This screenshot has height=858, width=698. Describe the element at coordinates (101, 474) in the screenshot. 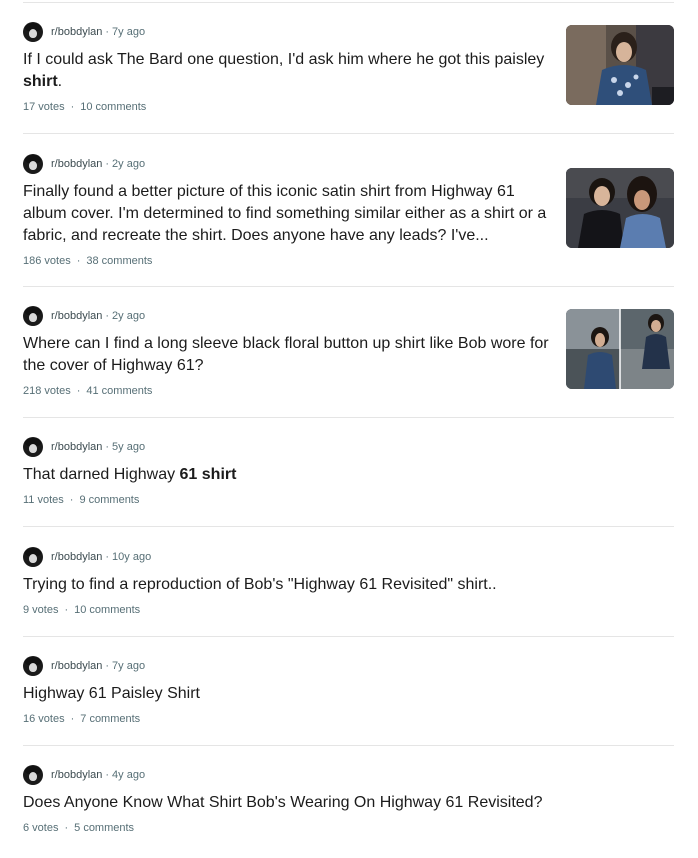

I see `post-title-text: That darned Highway` at that location.